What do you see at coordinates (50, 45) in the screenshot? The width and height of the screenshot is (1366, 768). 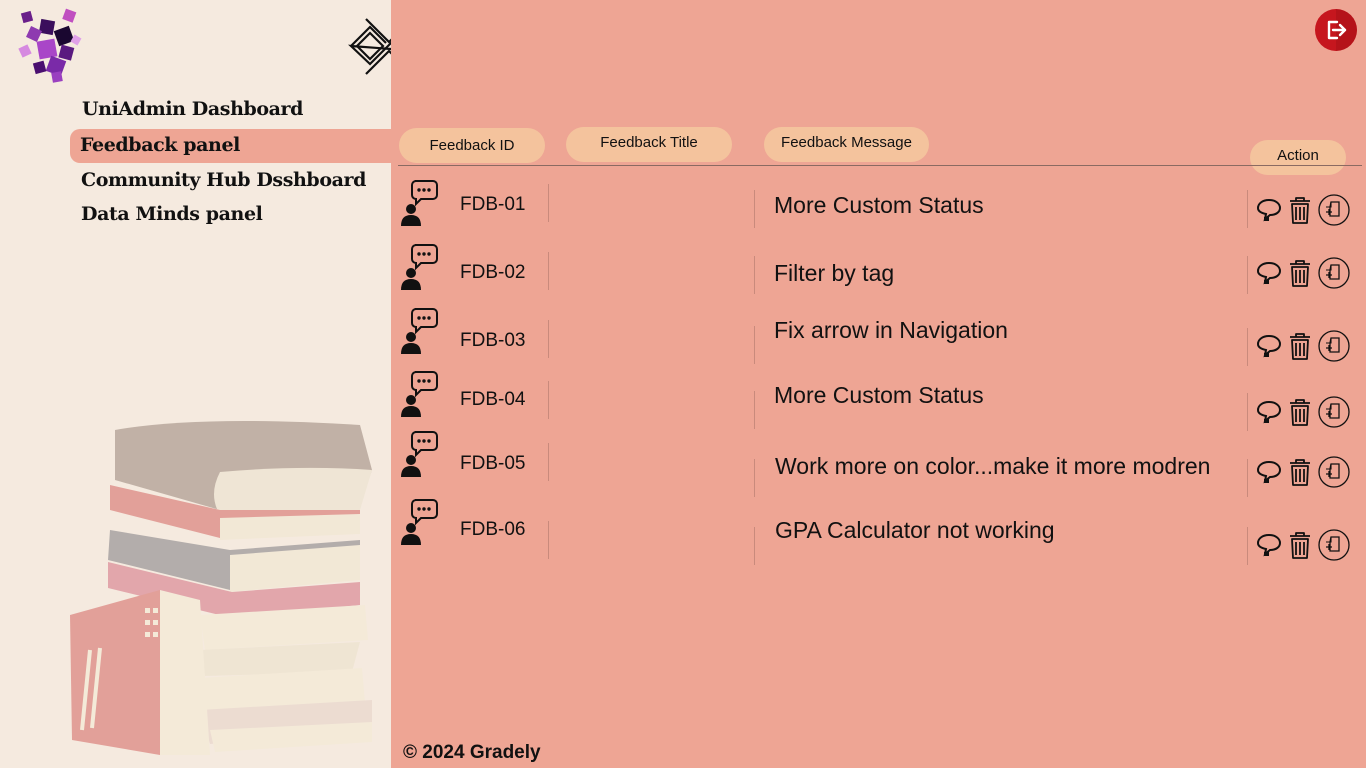 I see `cubes-logo-icon` at bounding box center [50, 45].